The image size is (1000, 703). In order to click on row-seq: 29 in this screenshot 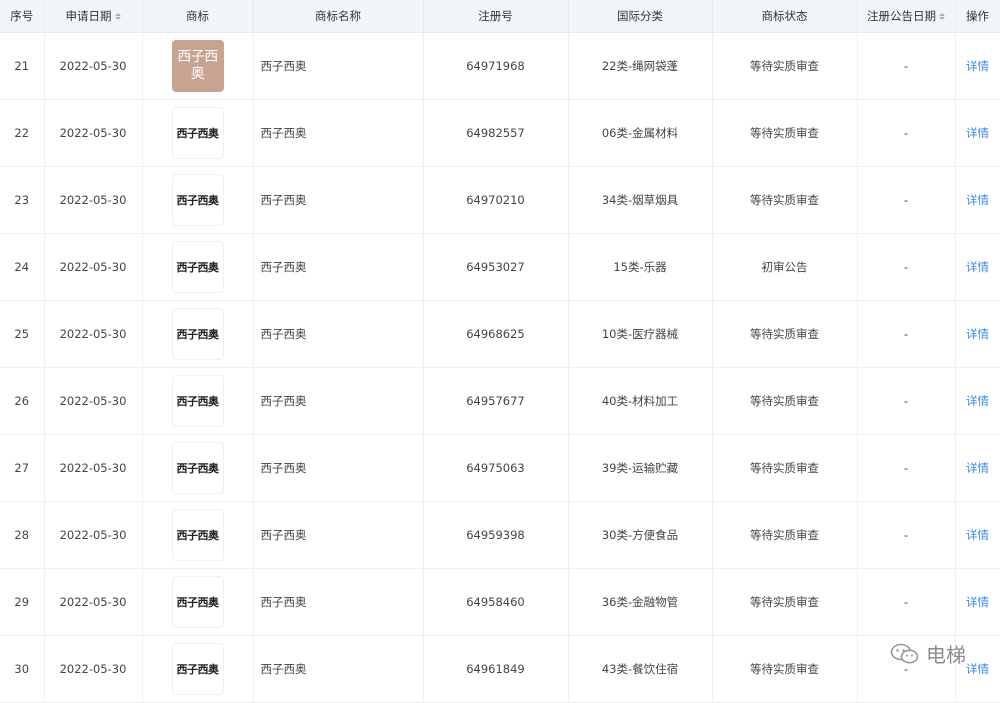, I will do `click(22, 602)`.